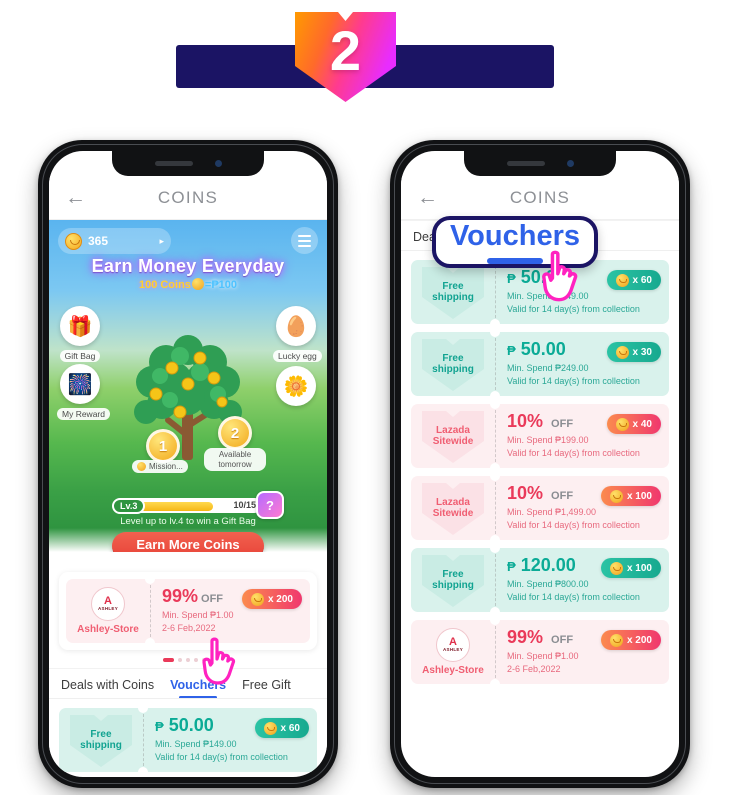 This screenshot has height=795, width=730. I want to click on voucher-min-spend: Min. Spend ₱800.00, so click(548, 583).